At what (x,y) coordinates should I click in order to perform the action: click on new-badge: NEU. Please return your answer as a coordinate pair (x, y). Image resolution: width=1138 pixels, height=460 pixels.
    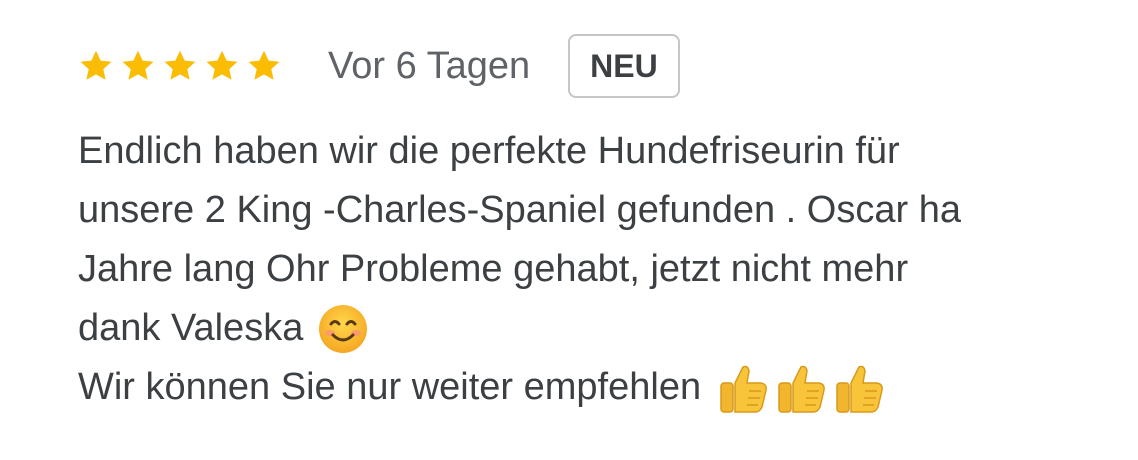
    Looking at the image, I should click on (624, 66).